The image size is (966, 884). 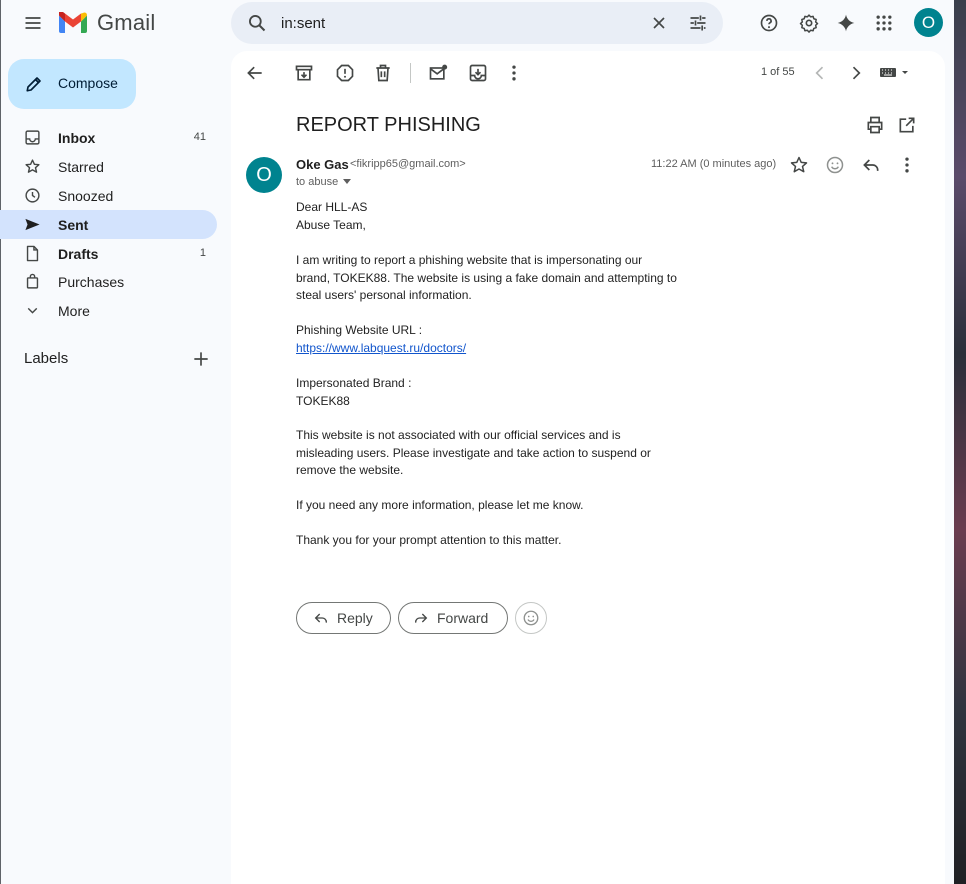 What do you see at coordinates (350, 470) in the screenshot?
I see `body-line: remove the website.` at bounding box center [350, 470].